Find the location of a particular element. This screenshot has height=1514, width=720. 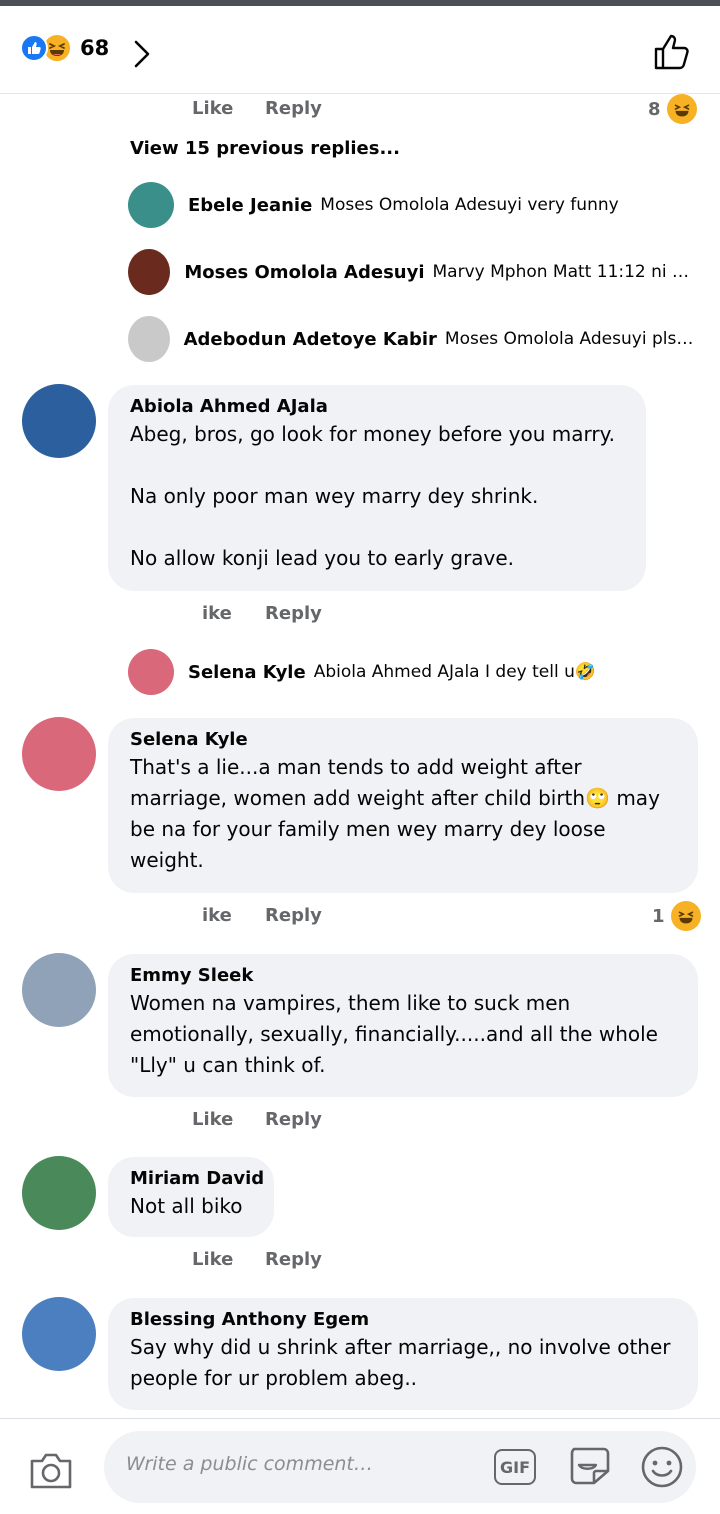

reactions-header: 68 is located at coordinates (360, 50).